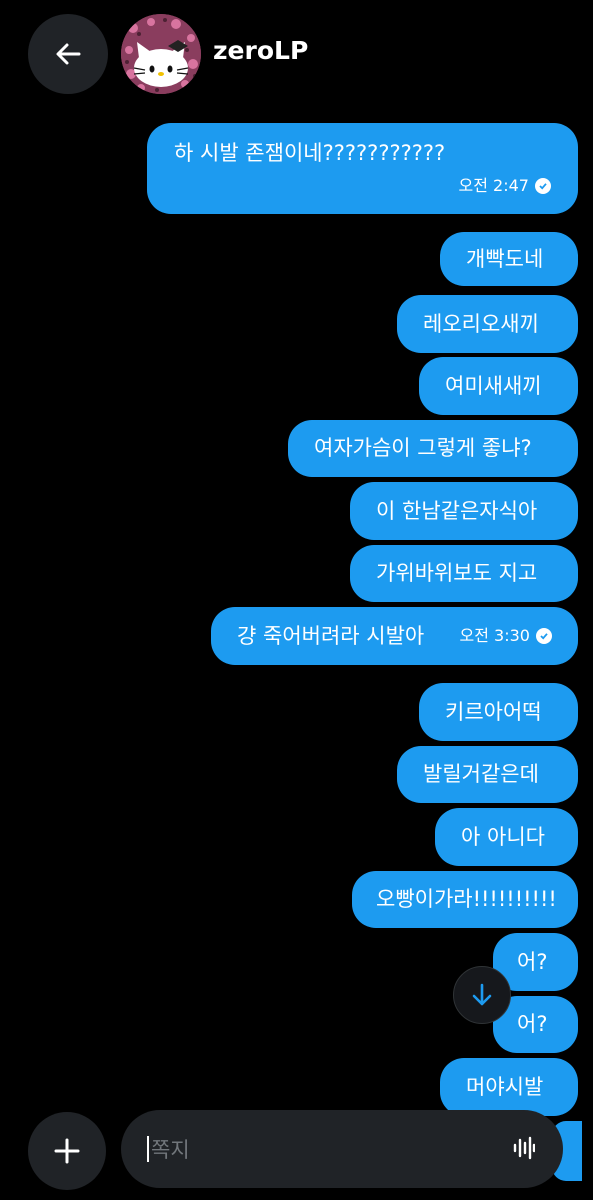 This screenshot has height=1200, width=593. What do you see at coordinates (342, 1149) in the screenshot?
I see `message-input: 쪽지` at bounding box center [342, 1149].